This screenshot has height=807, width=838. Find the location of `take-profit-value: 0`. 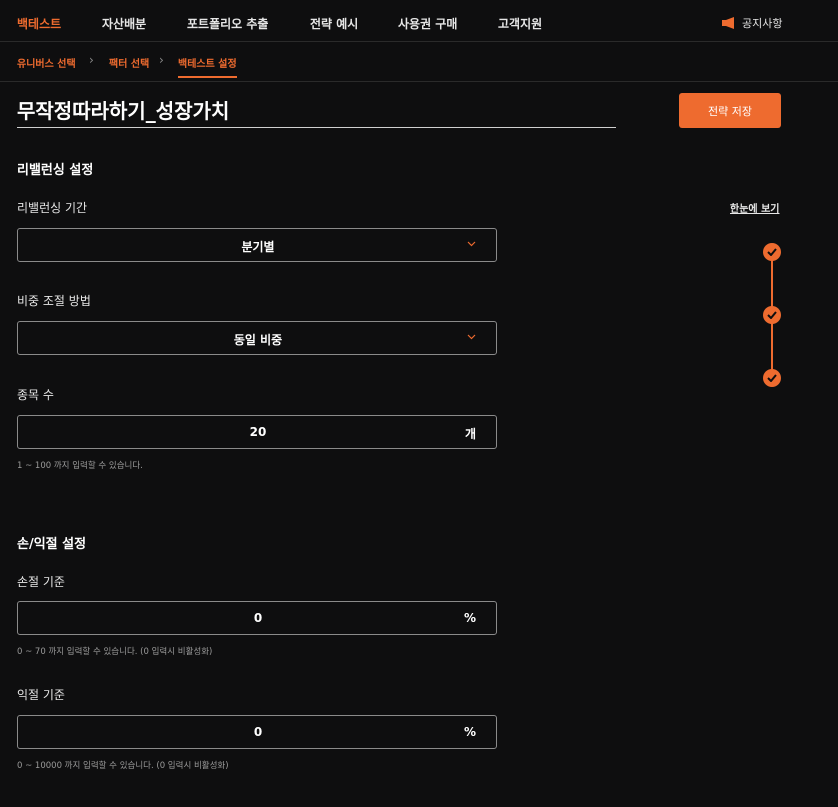

take-profit-value: 0 is located at coordinates (258, 732).